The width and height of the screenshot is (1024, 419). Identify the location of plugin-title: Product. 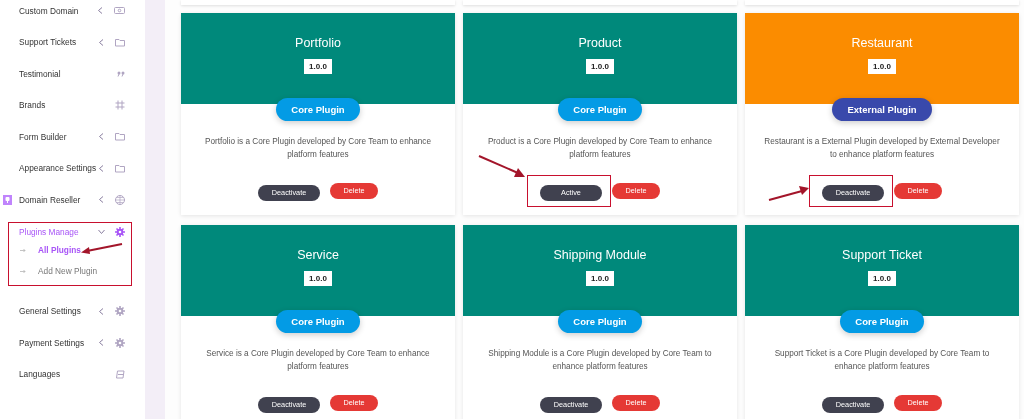
(600, 43).